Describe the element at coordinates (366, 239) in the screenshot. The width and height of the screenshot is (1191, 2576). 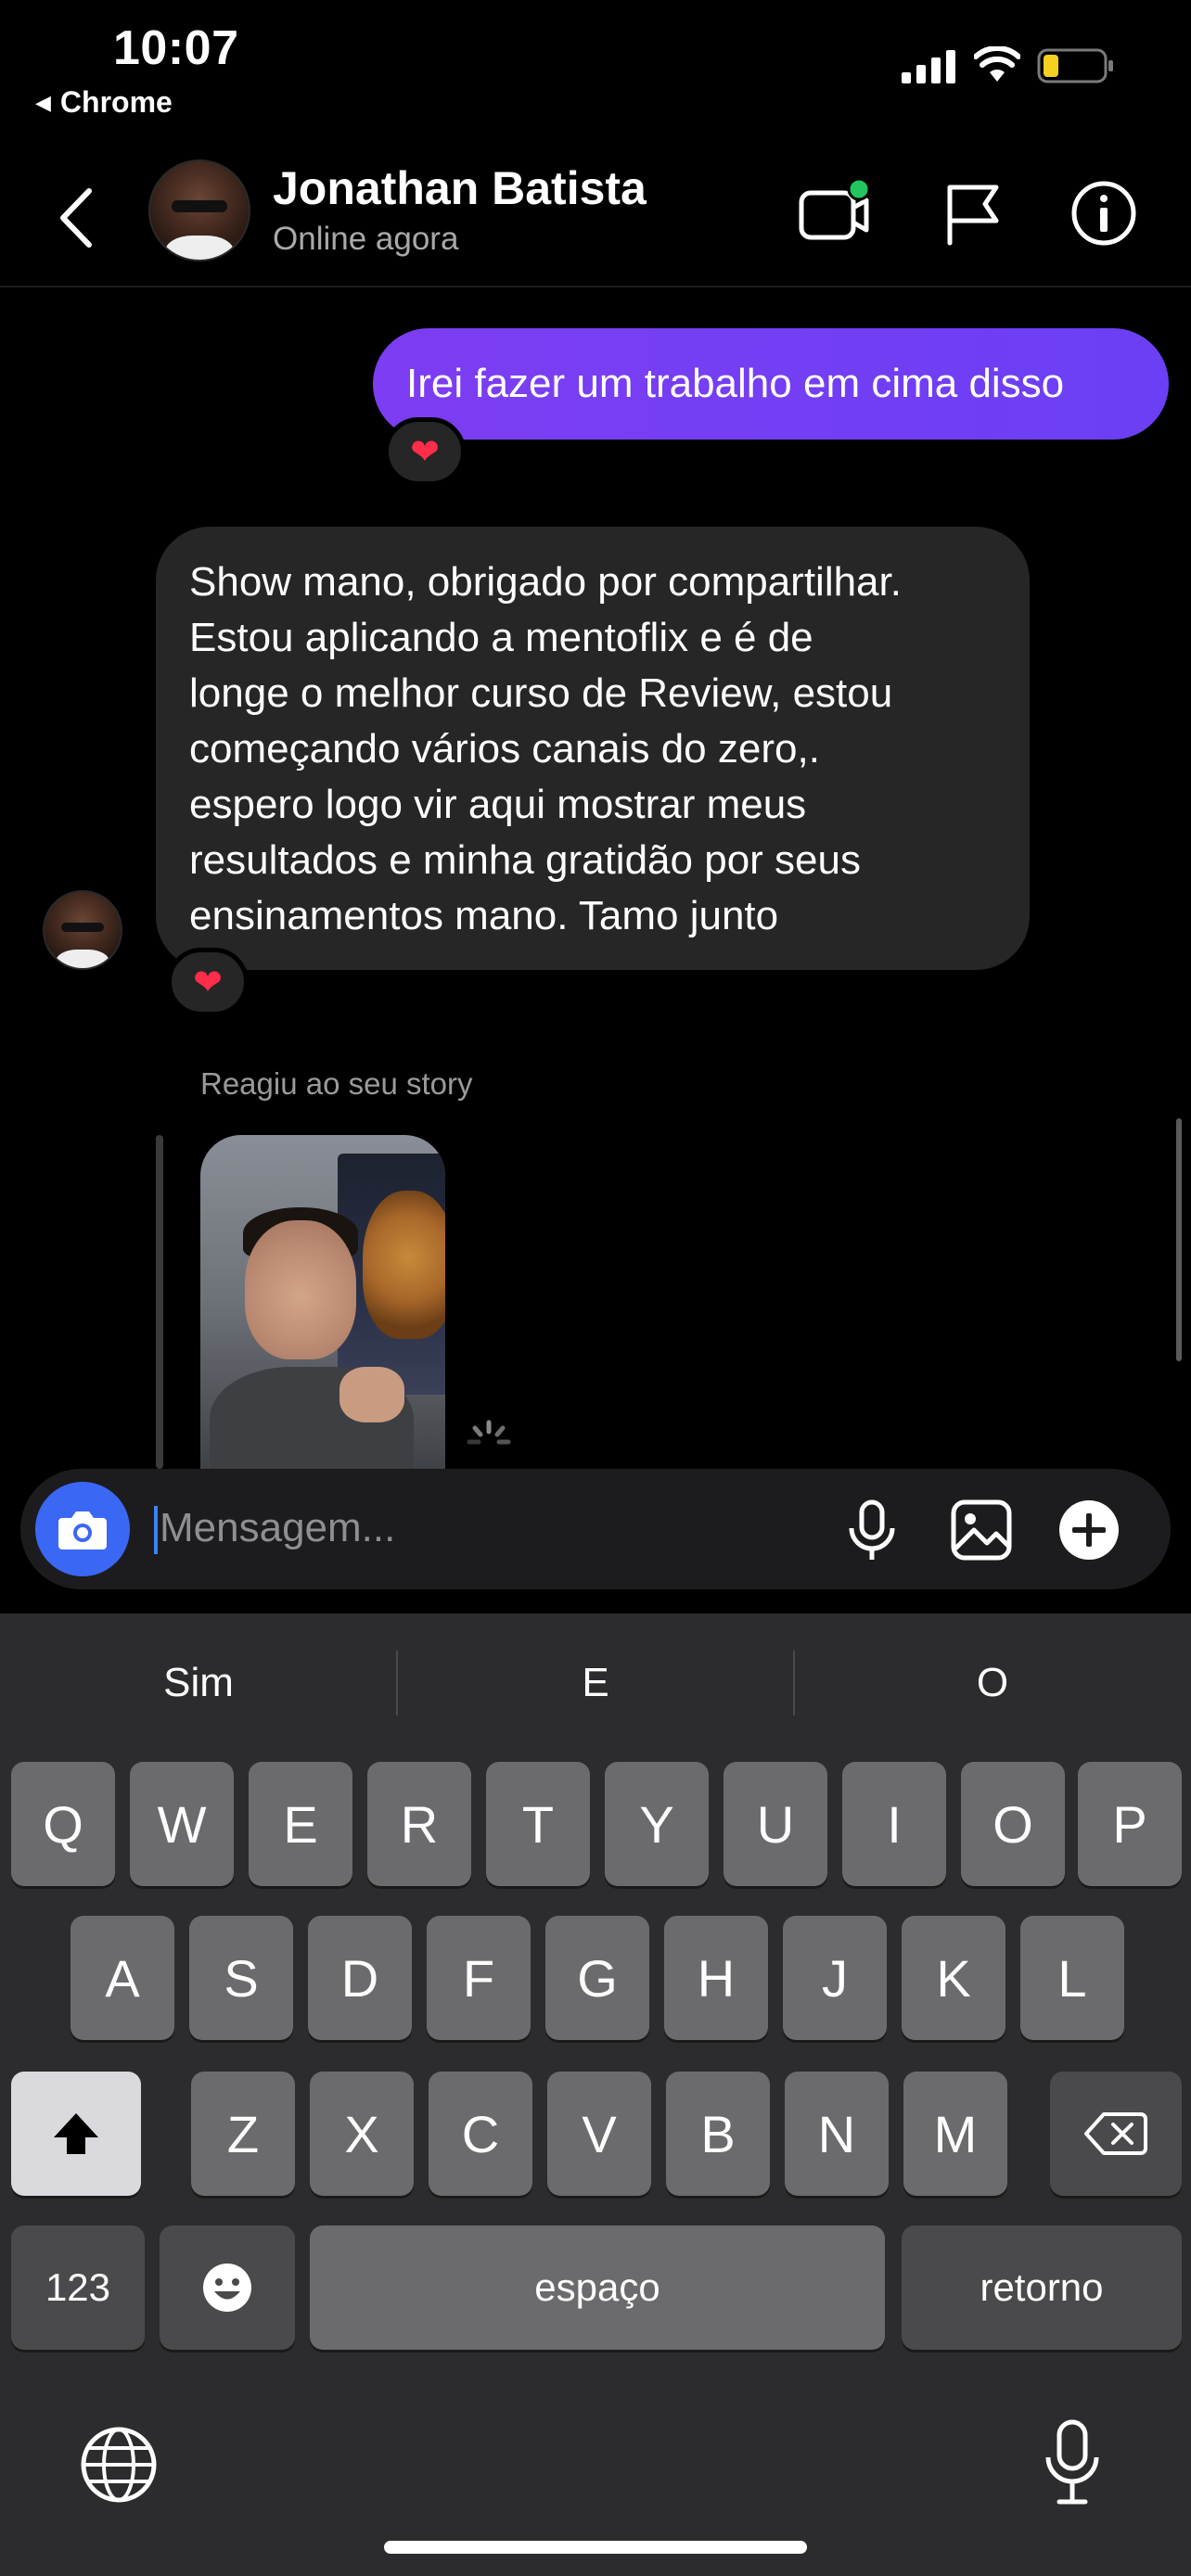
I see `contact-status: Online agora` at that location.